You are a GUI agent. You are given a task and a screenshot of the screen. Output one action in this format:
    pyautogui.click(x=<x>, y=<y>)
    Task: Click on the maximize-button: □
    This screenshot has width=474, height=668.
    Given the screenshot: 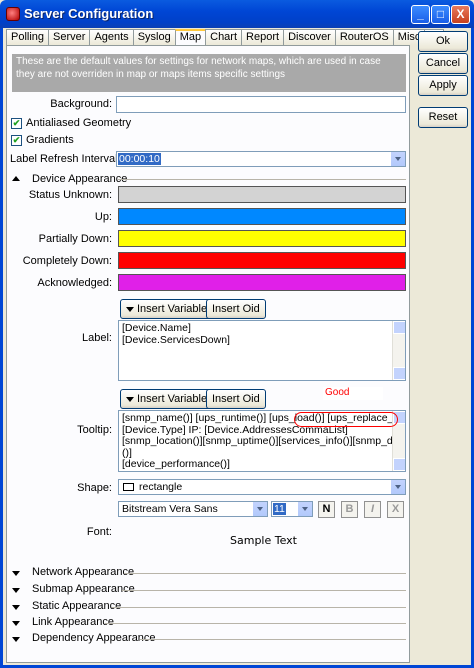 What is the action you would take?
    pyautogui.click(x=440, y=14)
    